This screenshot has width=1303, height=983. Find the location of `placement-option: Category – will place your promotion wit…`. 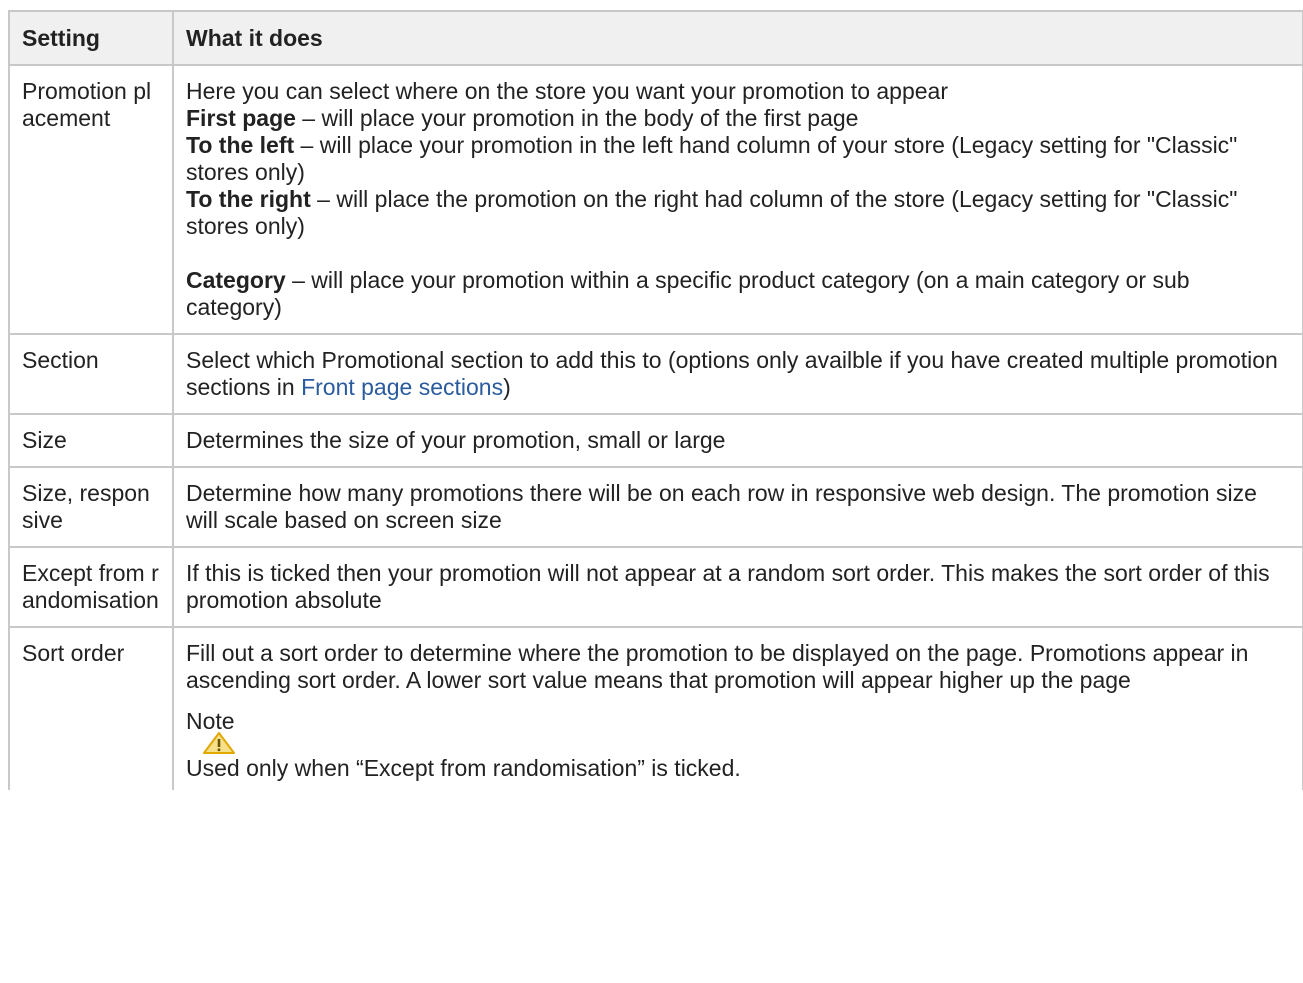

placement-option: Category – will place your promotion wit… is located at coordinates (738, 294).